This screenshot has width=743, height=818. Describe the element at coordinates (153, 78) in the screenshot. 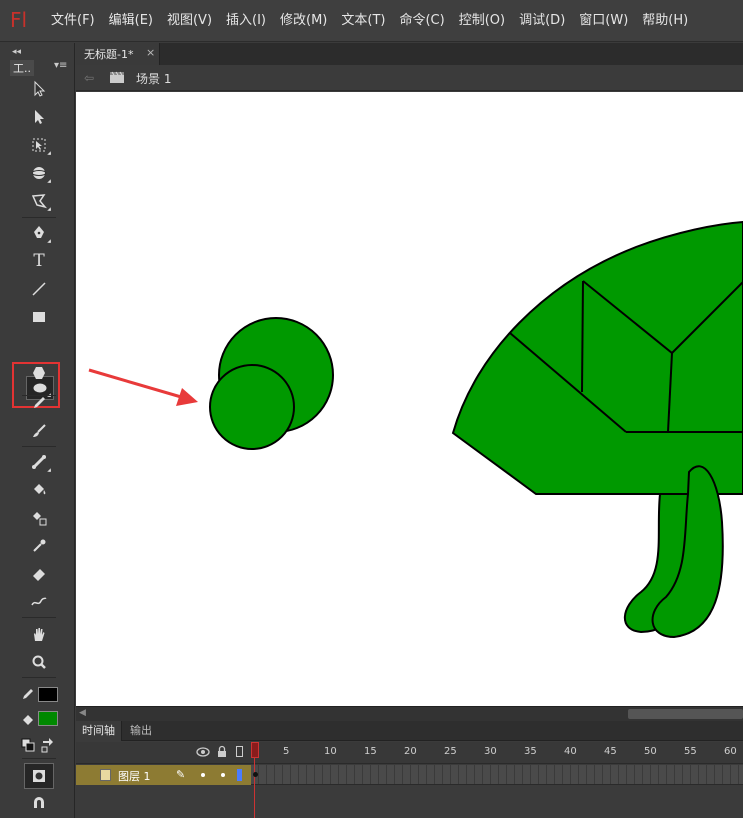

I see `scene-label: 场景 1` at that location.